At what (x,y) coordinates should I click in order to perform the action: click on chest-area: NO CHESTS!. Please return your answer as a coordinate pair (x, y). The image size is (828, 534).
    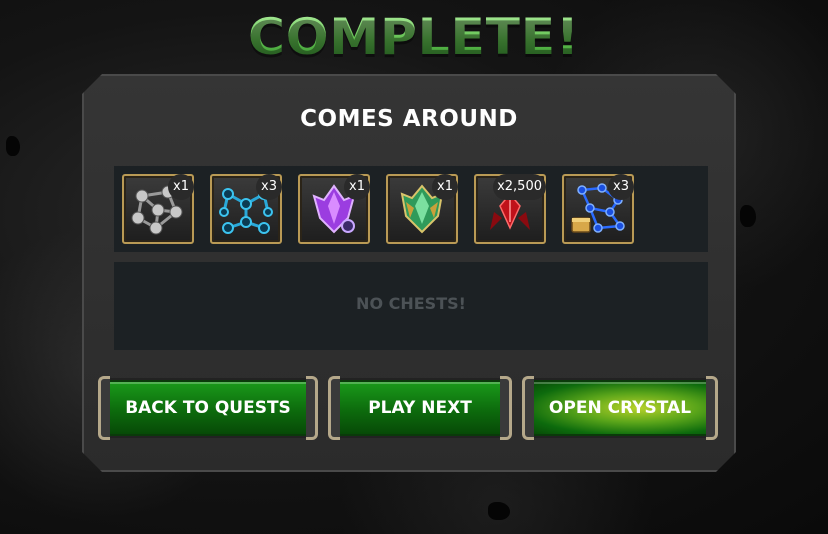
    Looking at the image, I should click on (411, 306).